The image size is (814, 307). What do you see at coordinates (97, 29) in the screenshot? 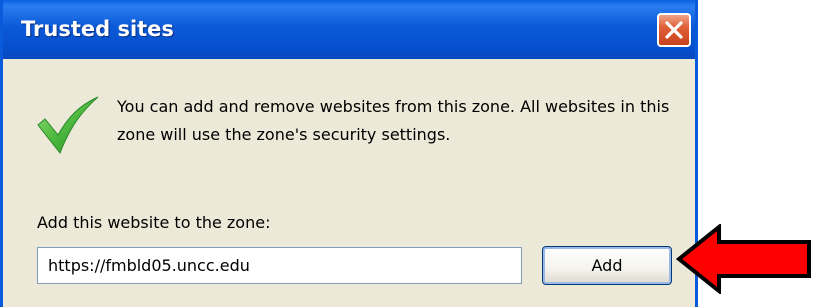
I see `window-title: Trusted sites` at bounding box center [97, 29].